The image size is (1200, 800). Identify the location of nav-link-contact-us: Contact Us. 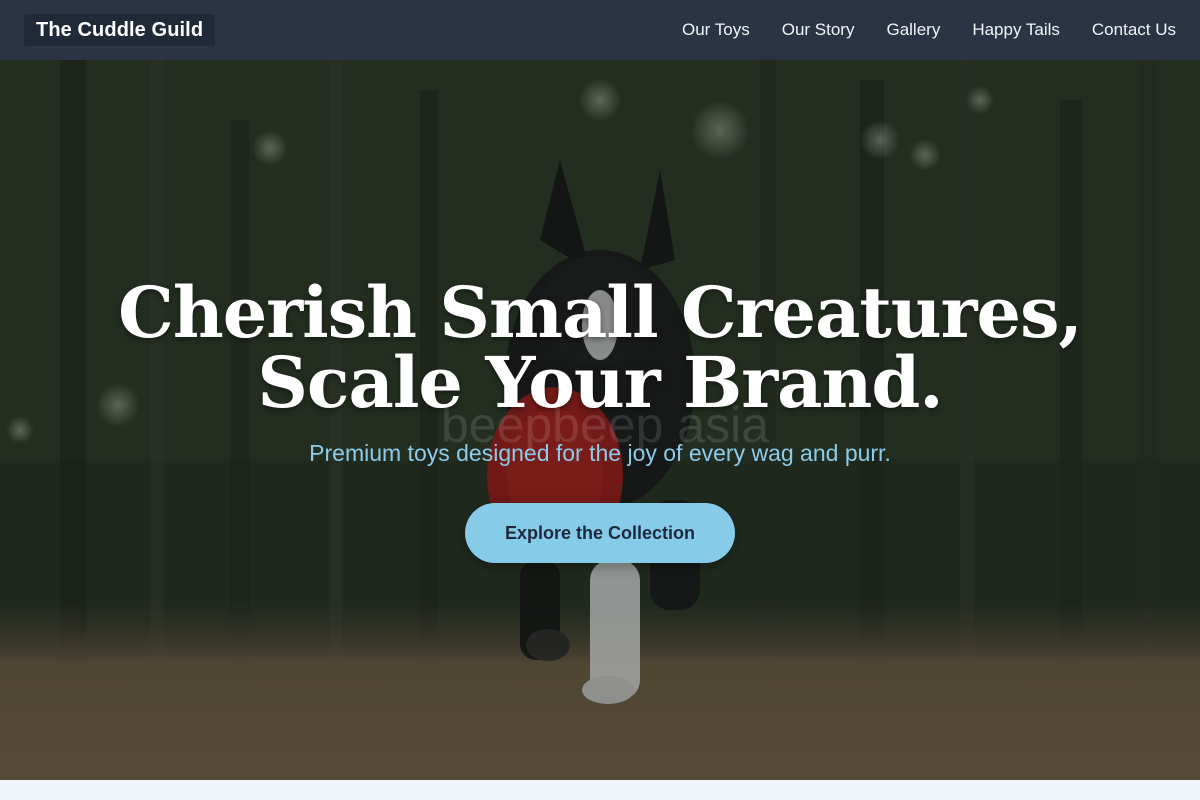
(1134, 30).